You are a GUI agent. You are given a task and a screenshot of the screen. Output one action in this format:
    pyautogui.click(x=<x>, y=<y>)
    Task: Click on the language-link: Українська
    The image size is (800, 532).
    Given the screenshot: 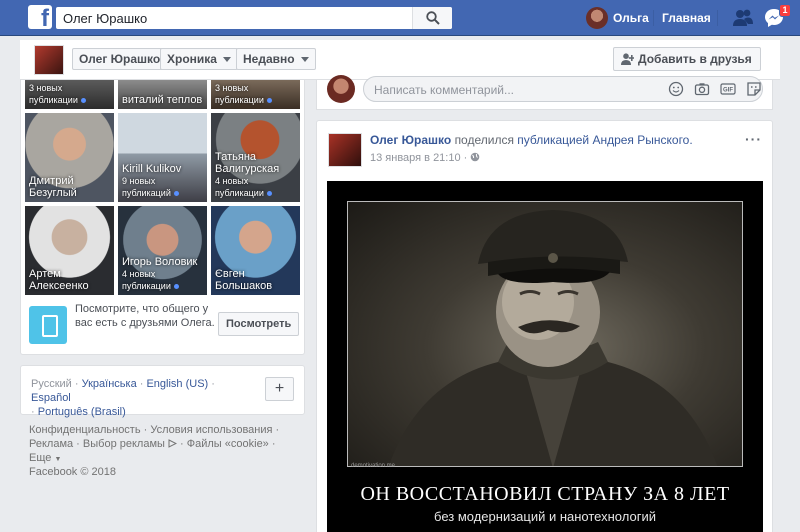 What is the action you would take?
    pyautogui.click(x=109, y=384)
    